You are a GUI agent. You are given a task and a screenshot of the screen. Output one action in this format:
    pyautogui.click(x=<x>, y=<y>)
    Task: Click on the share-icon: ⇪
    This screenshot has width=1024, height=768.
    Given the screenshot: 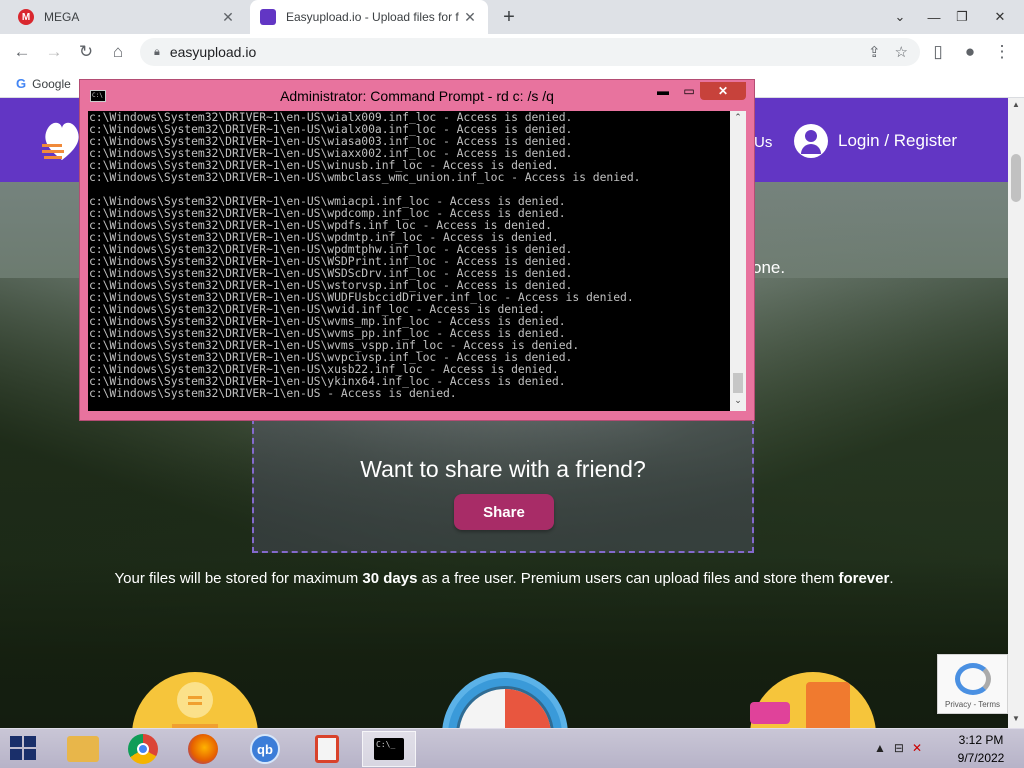 What is the action you would take?
    pyautogui.click(x=874, y=52)
    